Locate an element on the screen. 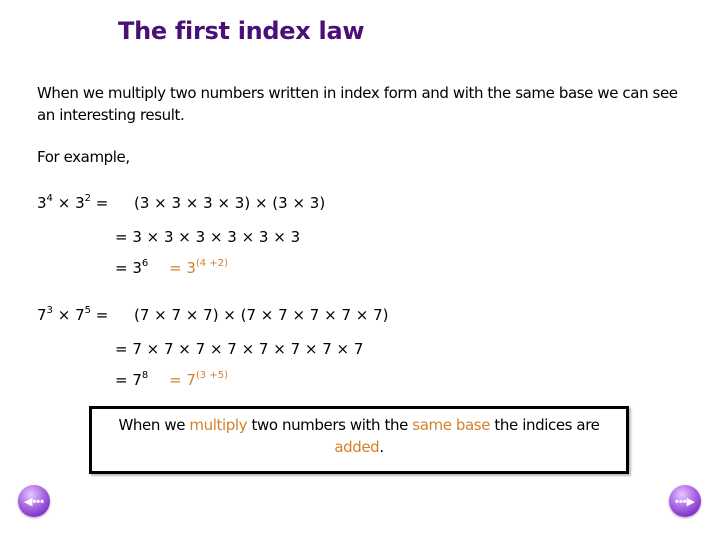 This screenshot has height=540, width=720. example1-expanded: (3 × 3 × 3 × 3) × (3 × 3) is located at coordinates (230, 203).